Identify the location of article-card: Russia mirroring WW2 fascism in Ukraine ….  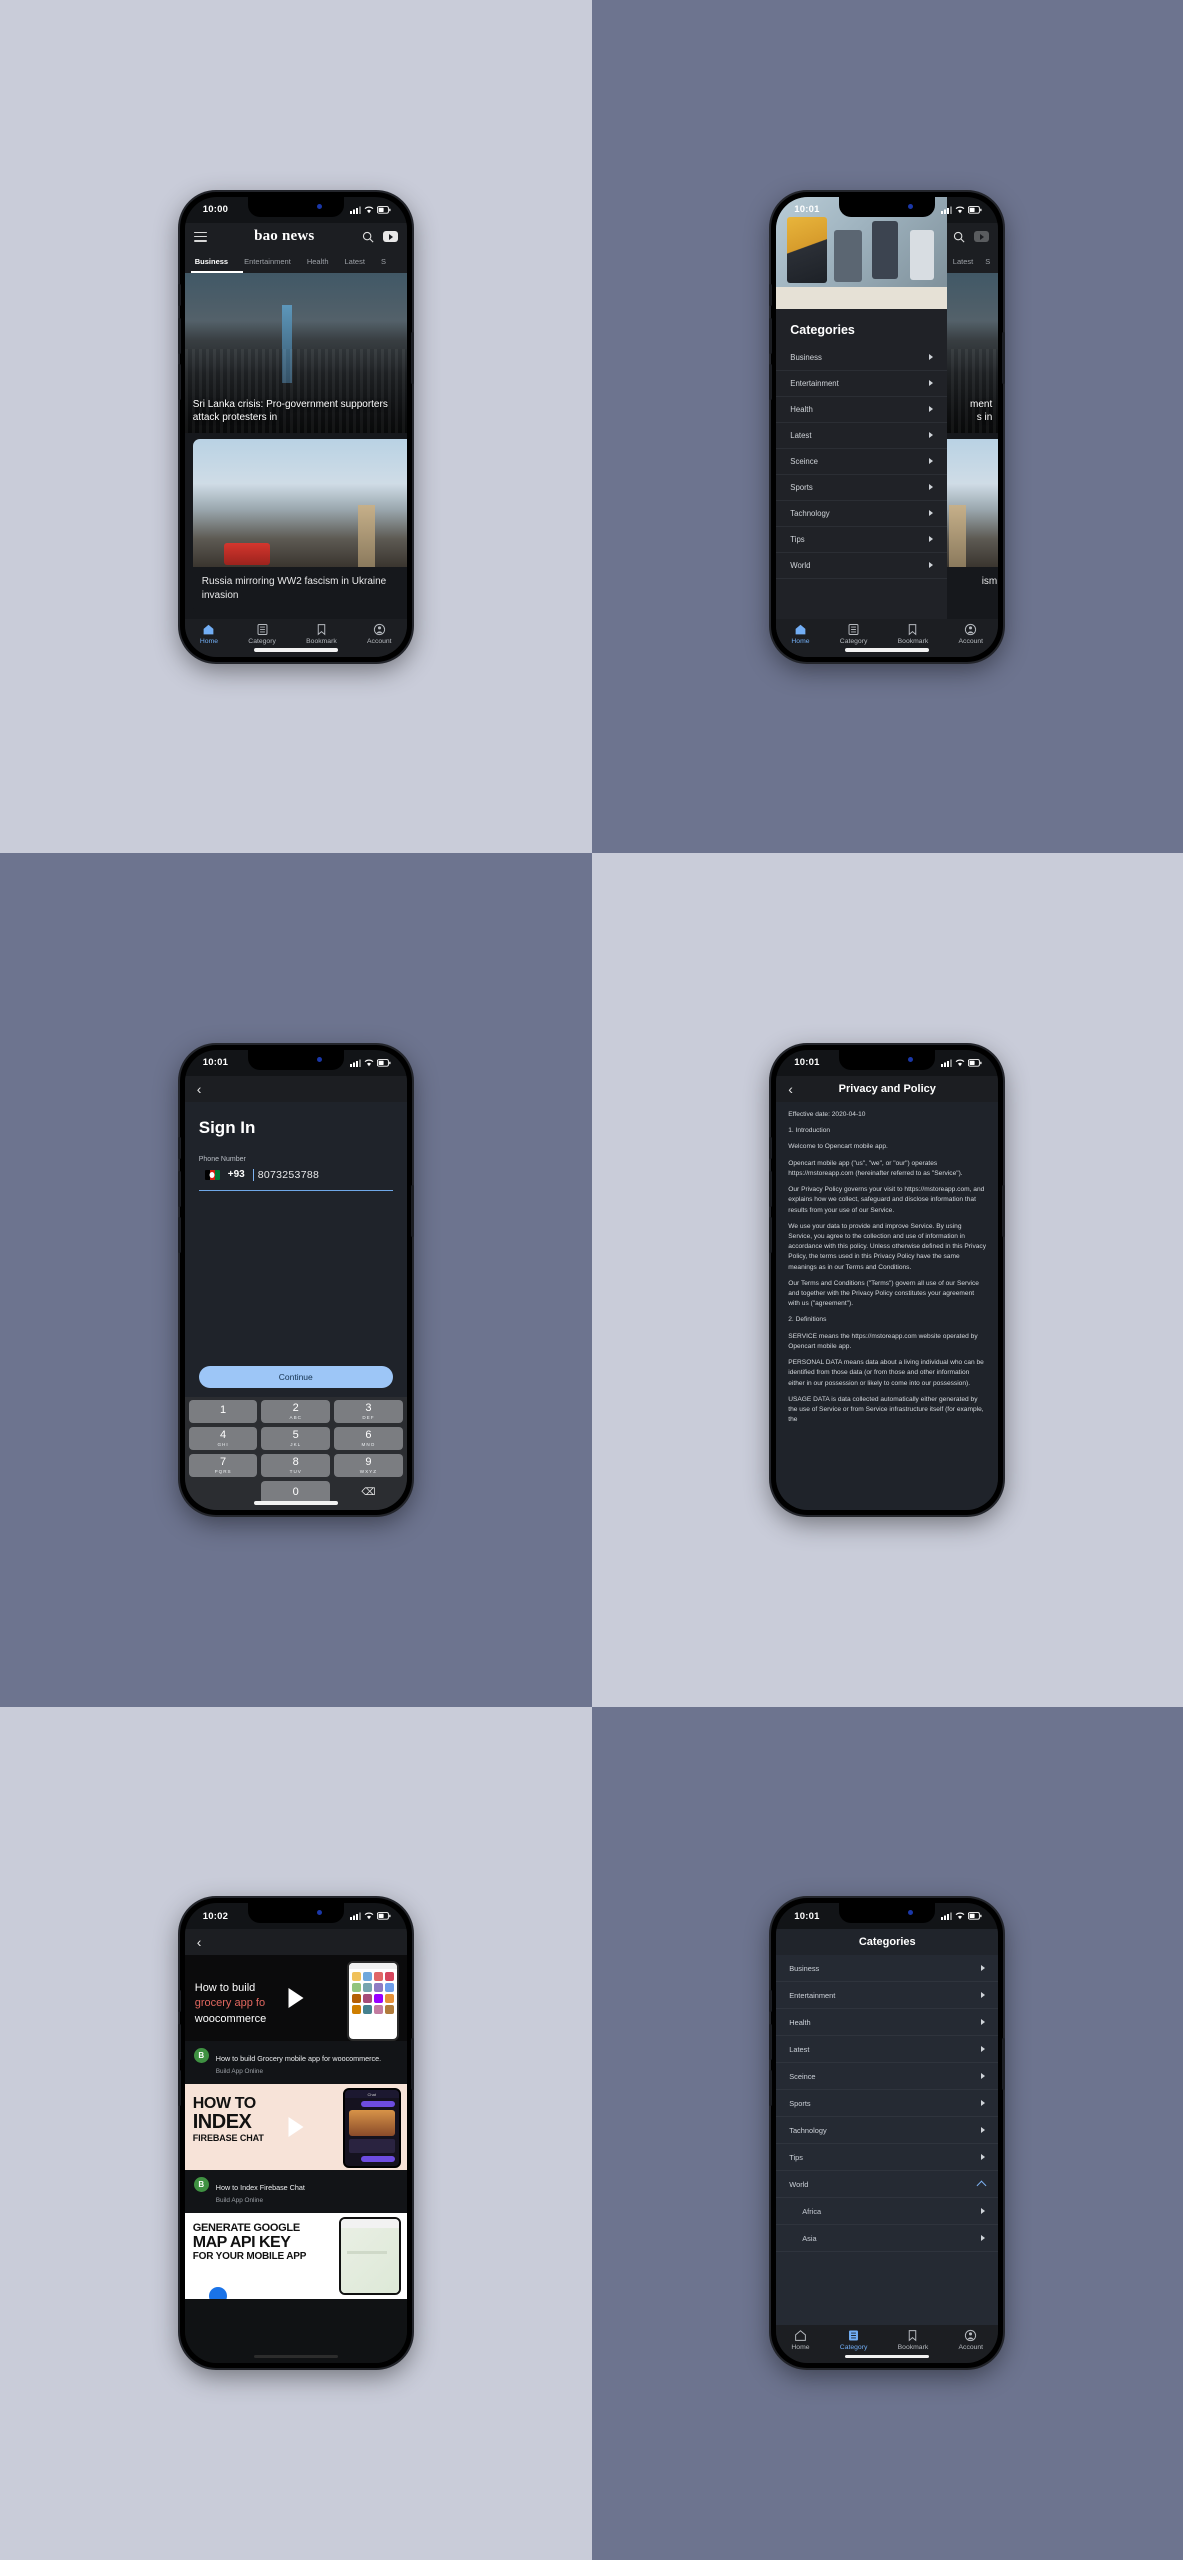
(299, 525).